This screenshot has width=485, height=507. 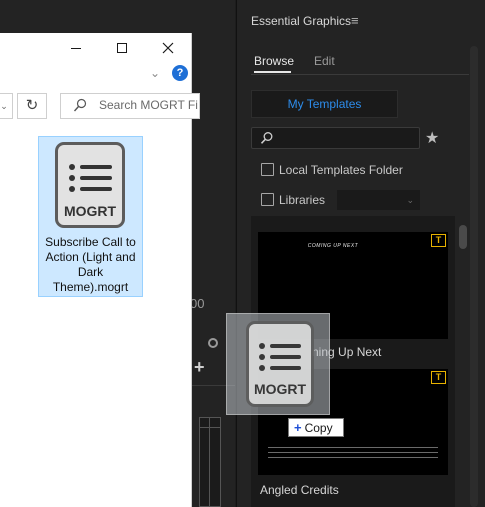 I want to click on copy-tooltip: + Copy, so click(x=316, y=427).